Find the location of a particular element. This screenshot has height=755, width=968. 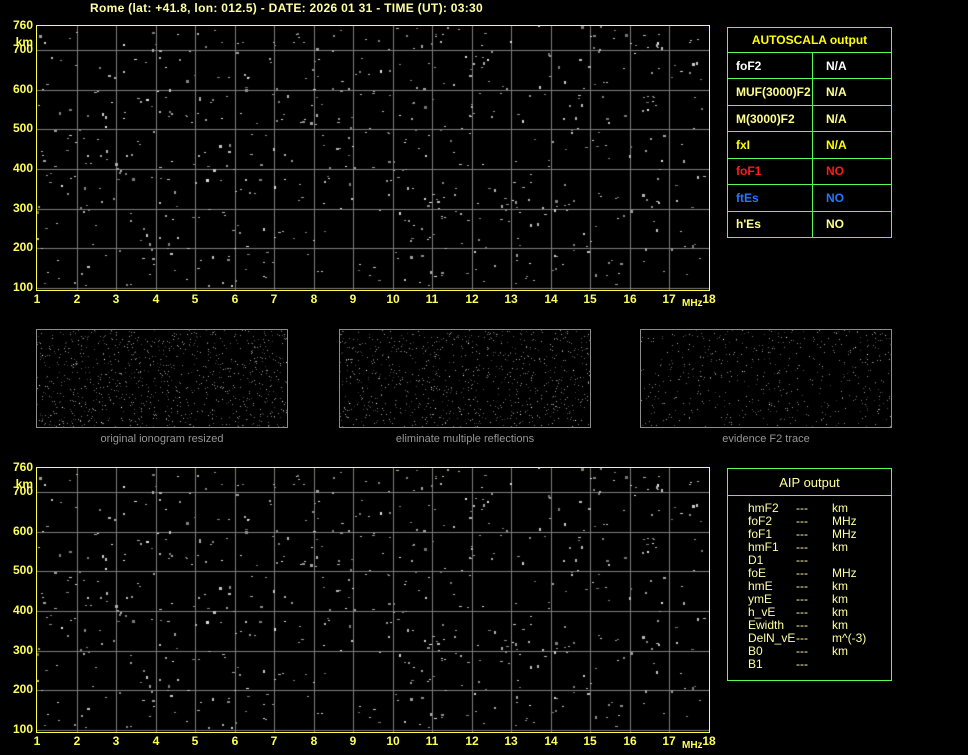

autoscala-row-label: MUF(3000)F2 is located at coordinates (770, 92).